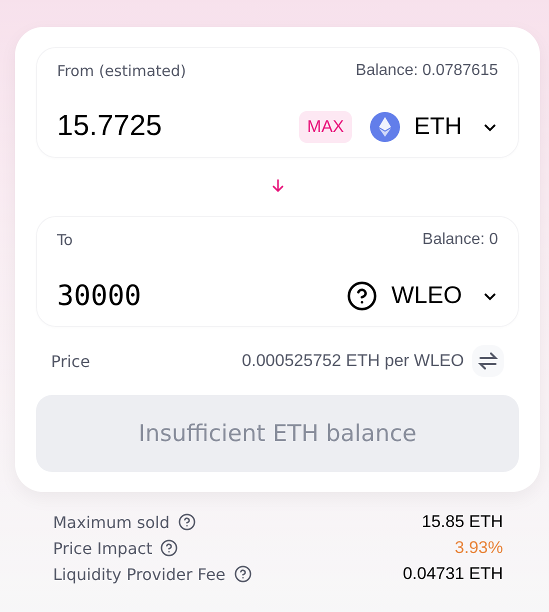 The height and width of the screenshot is (612, 549). I want to click on swap-arrows-icon, so click(488, 361).